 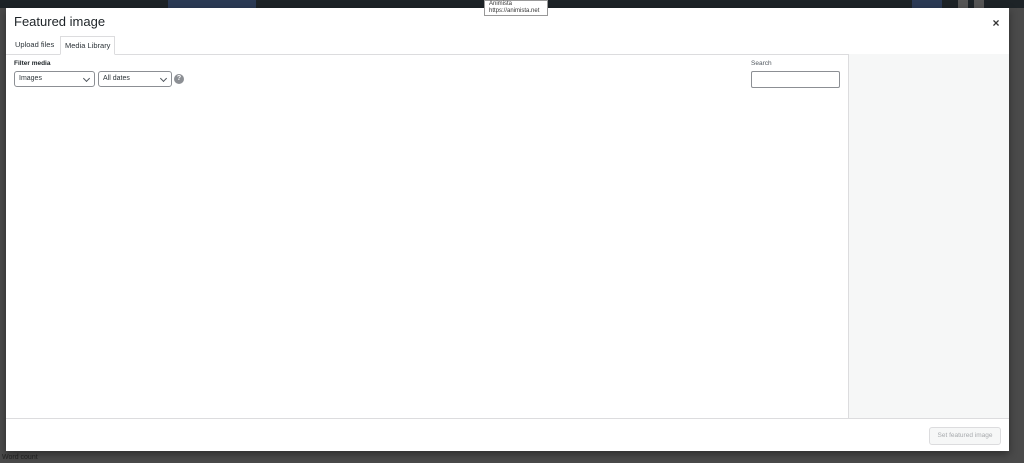 I want to click on background-status-text: Word count, so click(x=20, y=457).